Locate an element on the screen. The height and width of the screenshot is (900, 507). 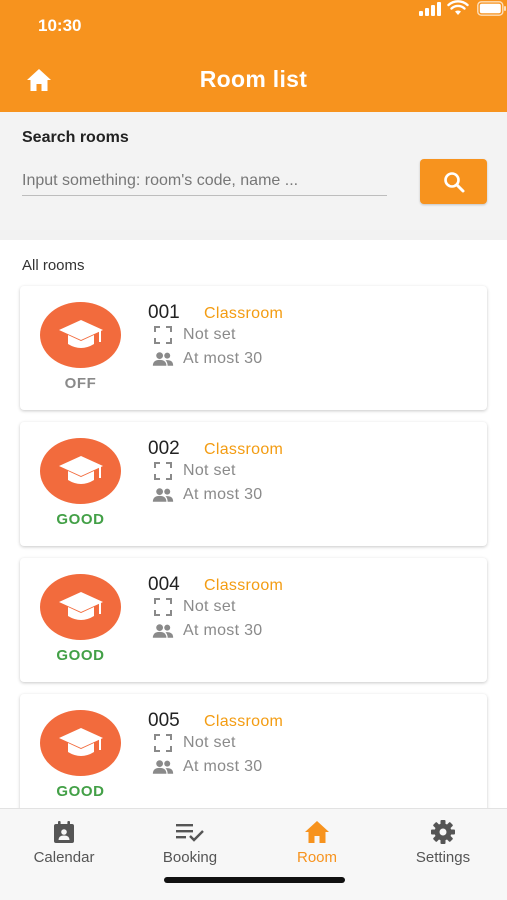
wifi-icon is located at coordinates (458, 7).